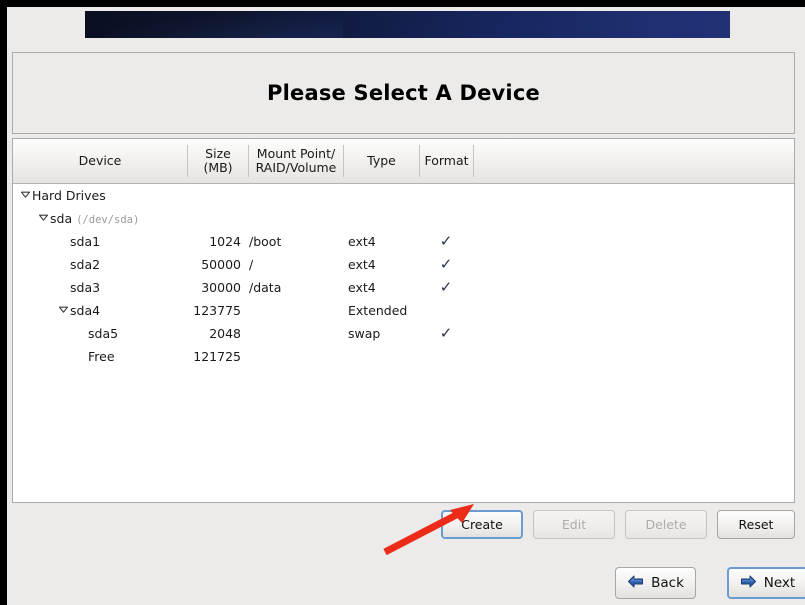 The height and width of the screenshot is (605, 805). I want to click on row-device-cell: sda5, so click(96, 333).